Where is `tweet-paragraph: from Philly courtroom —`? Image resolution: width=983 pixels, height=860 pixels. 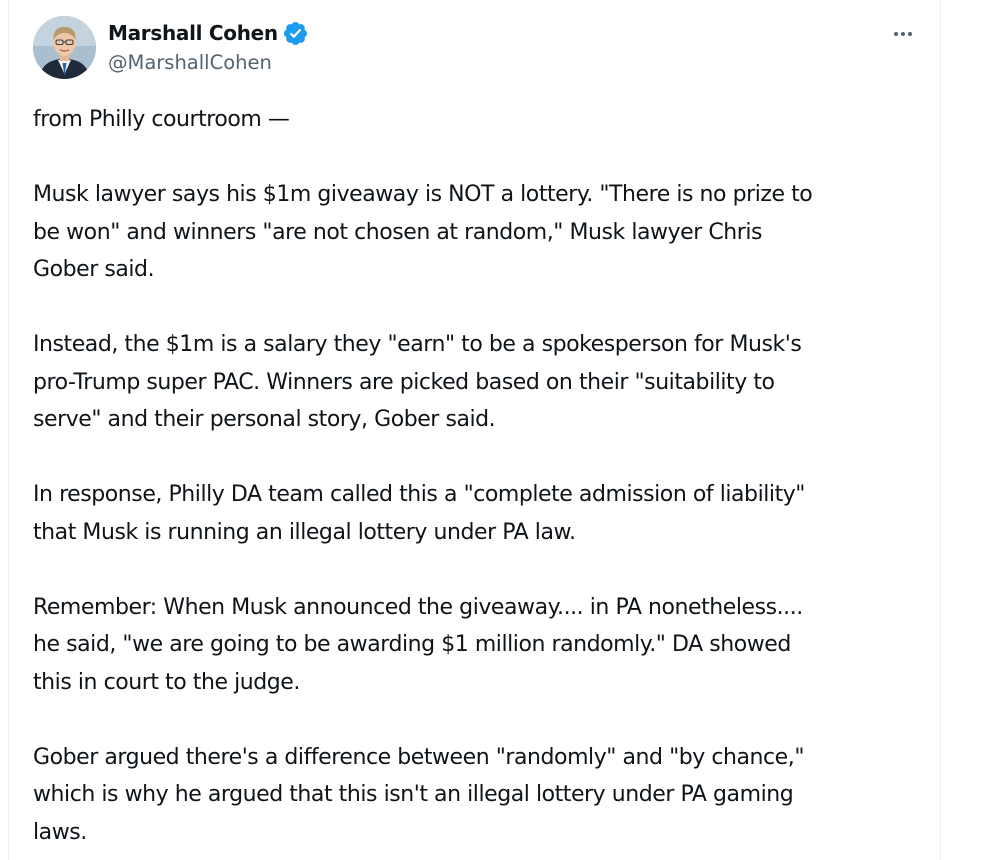
tweet-paragraph: from Philly courtroom — is located at coordinates (478, 120).